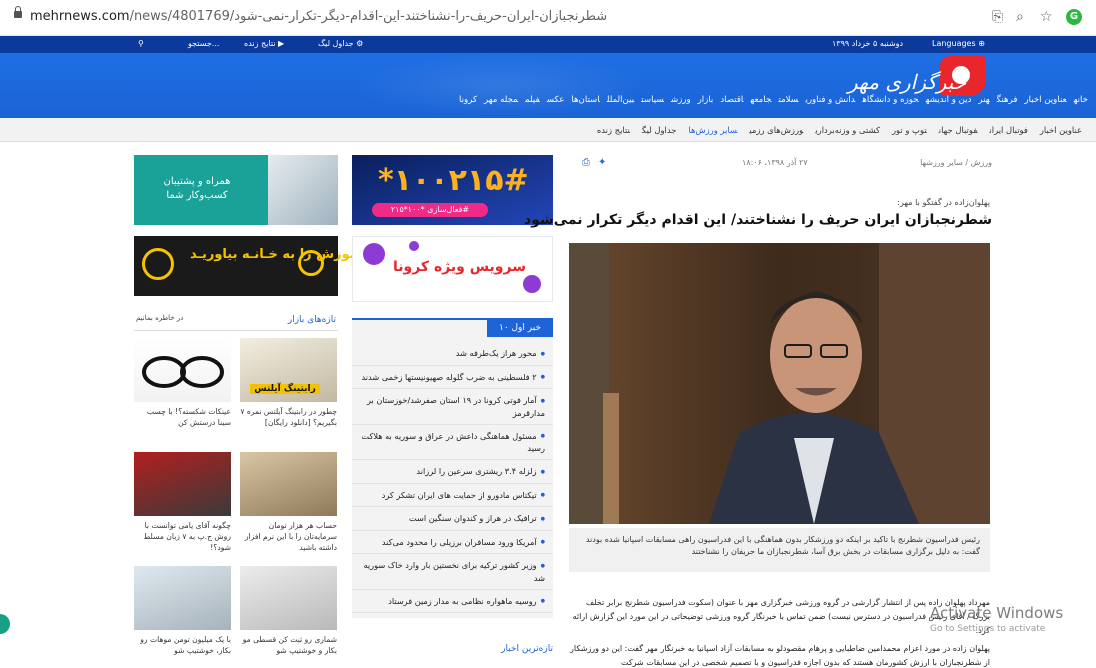 Image resolution: width=1096 pixels, height=668 pixels. Describe the element at coordinates (602, 162) in the screenshot. I see `twitter-icon: ✦` at that location.